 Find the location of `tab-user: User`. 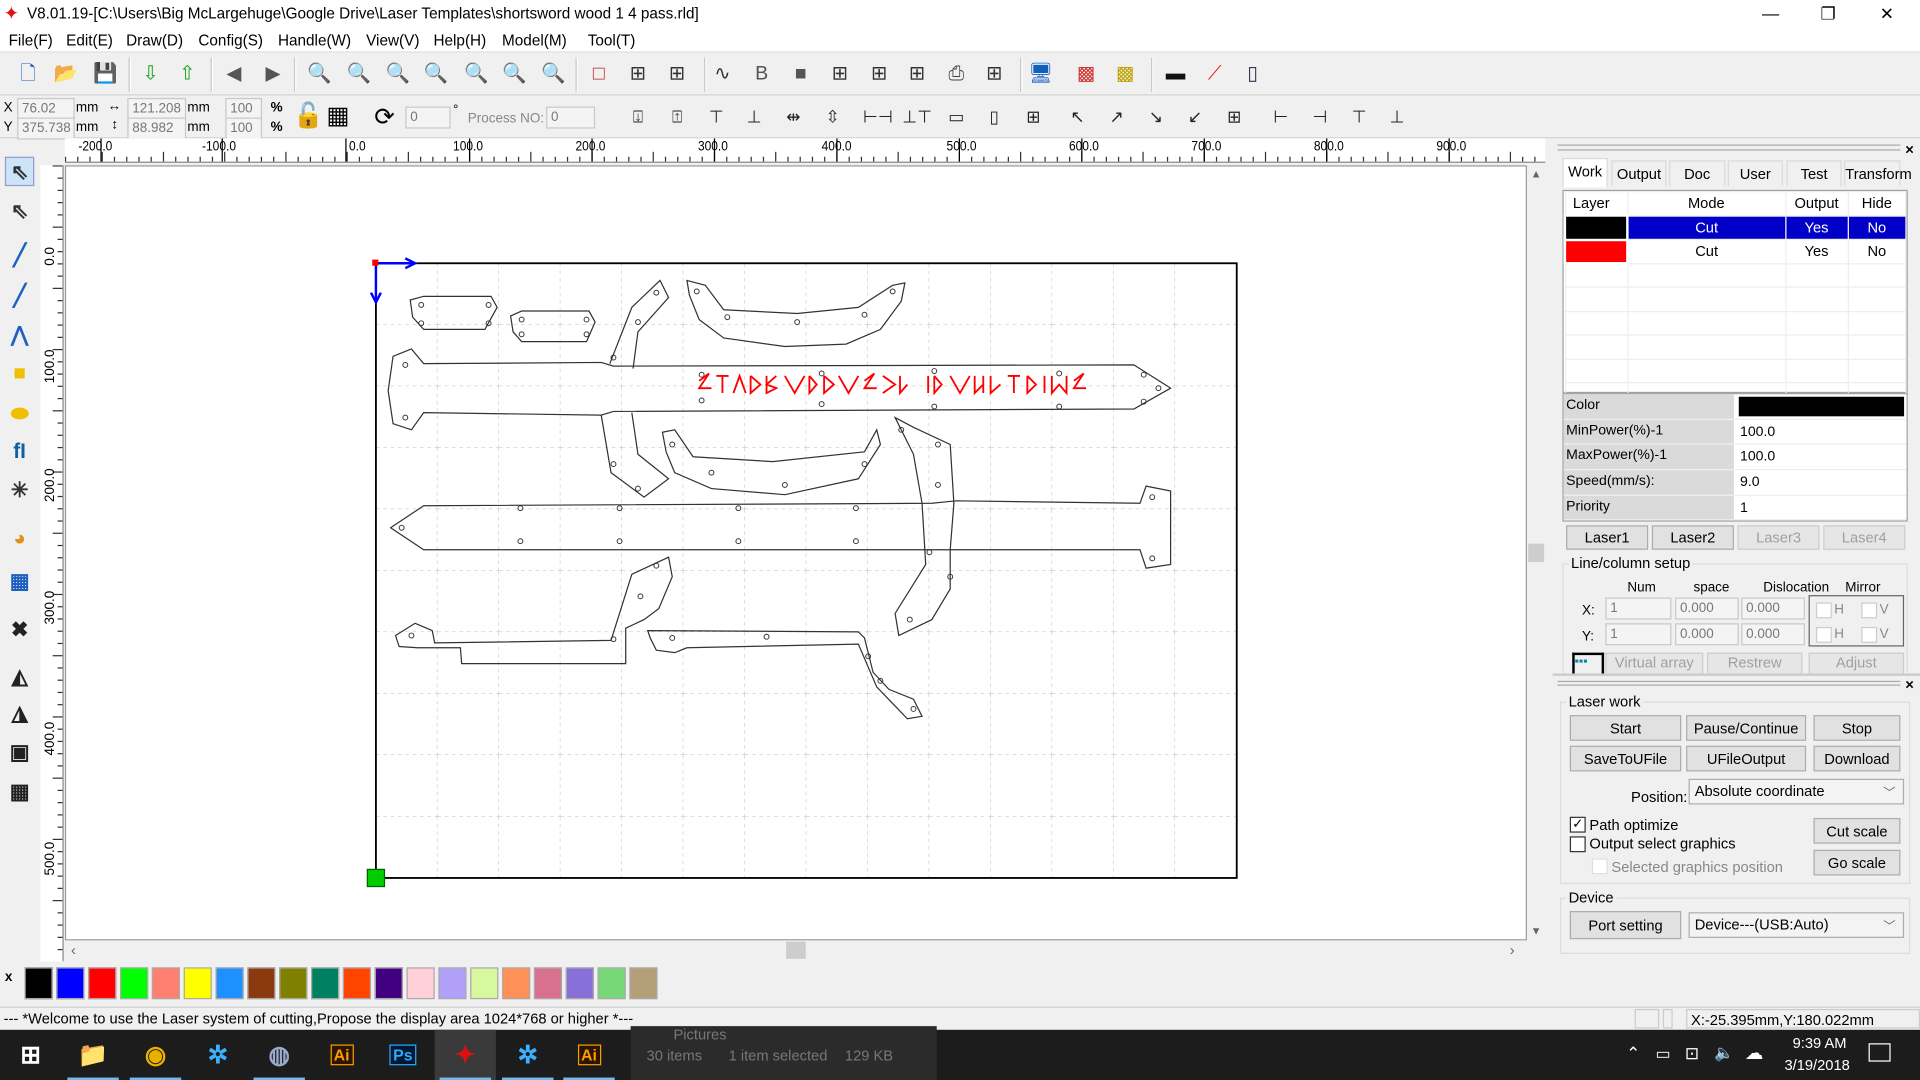

tab-user: User is located at coordinates (1755, 173).